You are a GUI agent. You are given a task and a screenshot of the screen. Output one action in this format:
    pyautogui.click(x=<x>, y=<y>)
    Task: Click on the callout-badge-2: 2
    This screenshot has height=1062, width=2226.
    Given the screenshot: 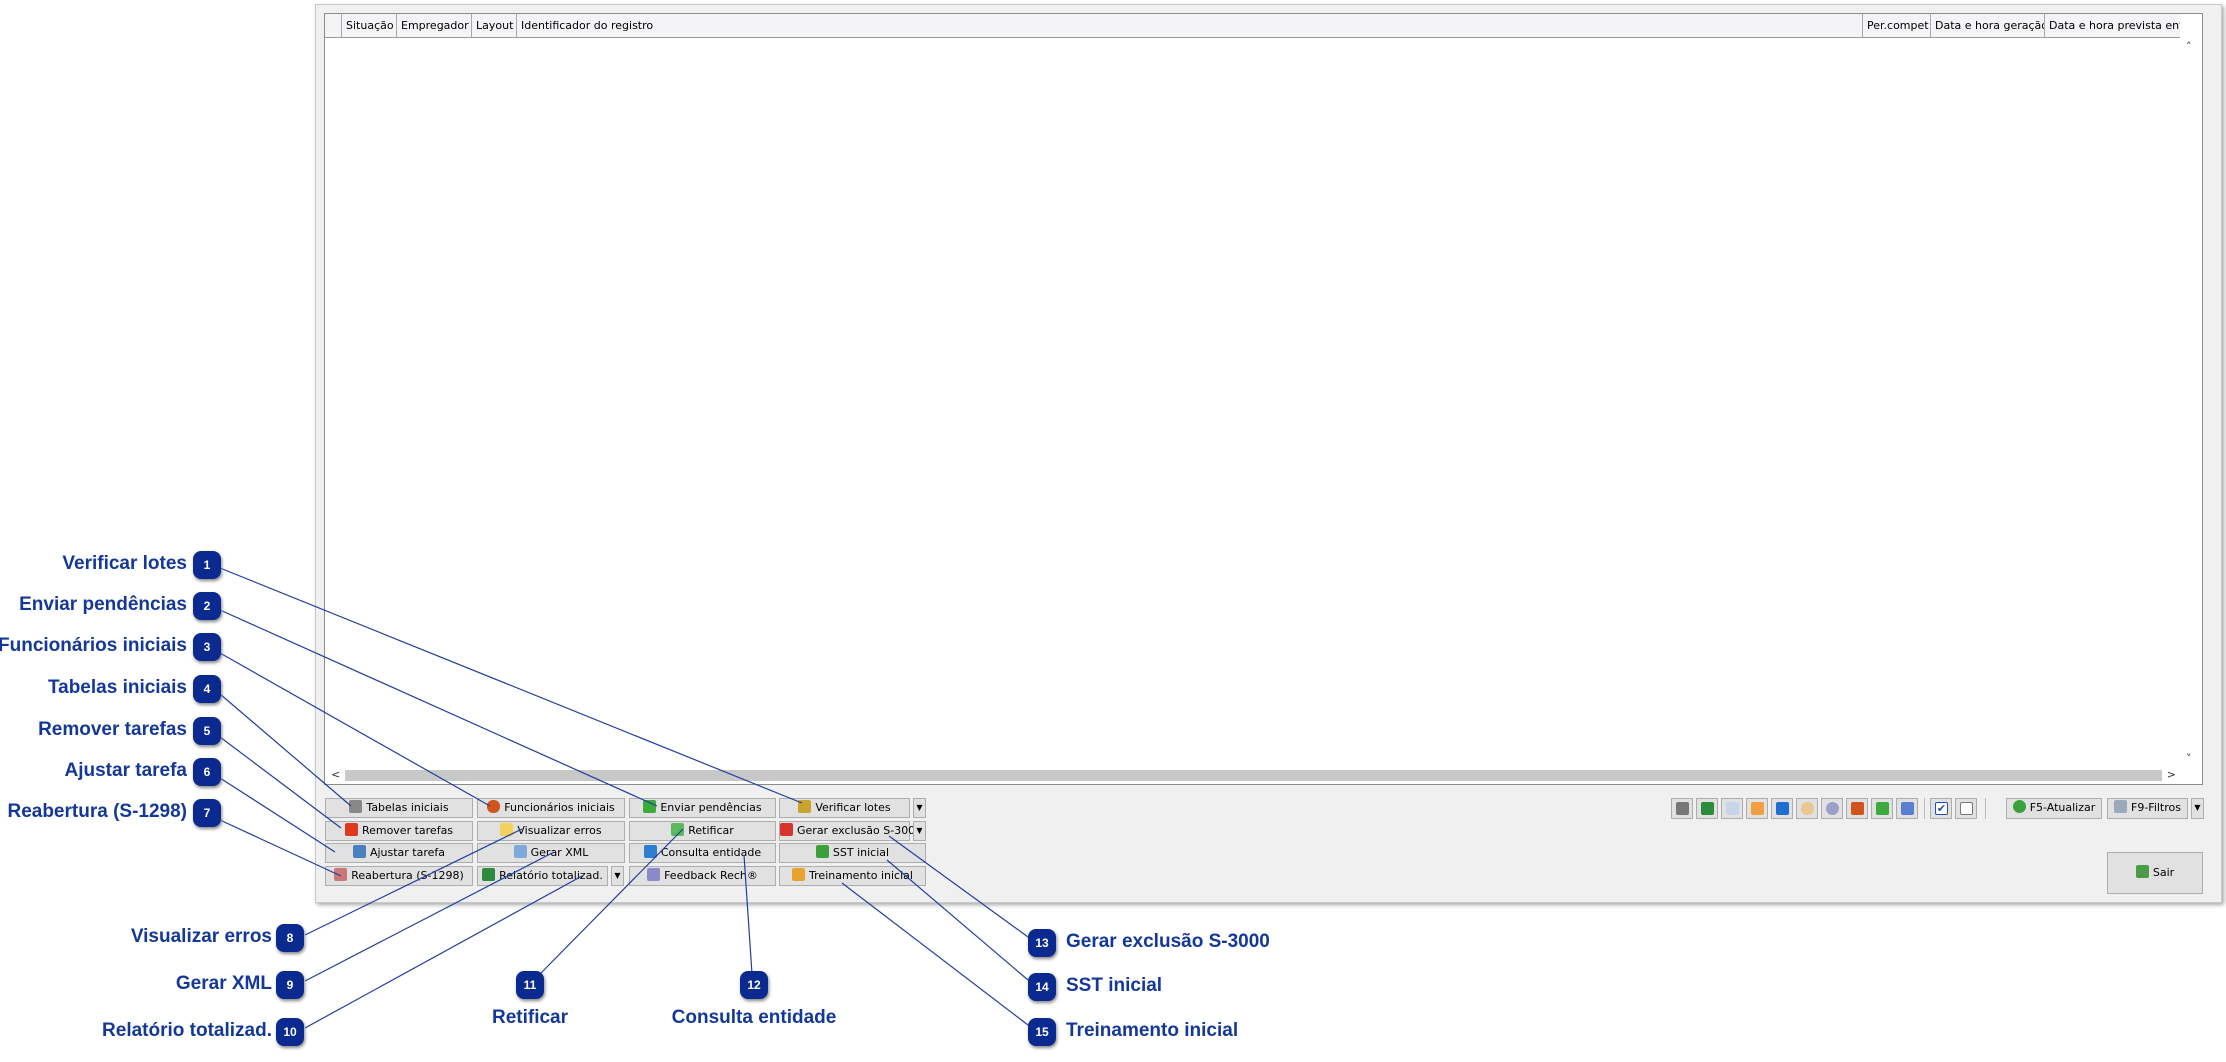 What is the action you would take?
    pyautogui.click(x=207, y=606)
    